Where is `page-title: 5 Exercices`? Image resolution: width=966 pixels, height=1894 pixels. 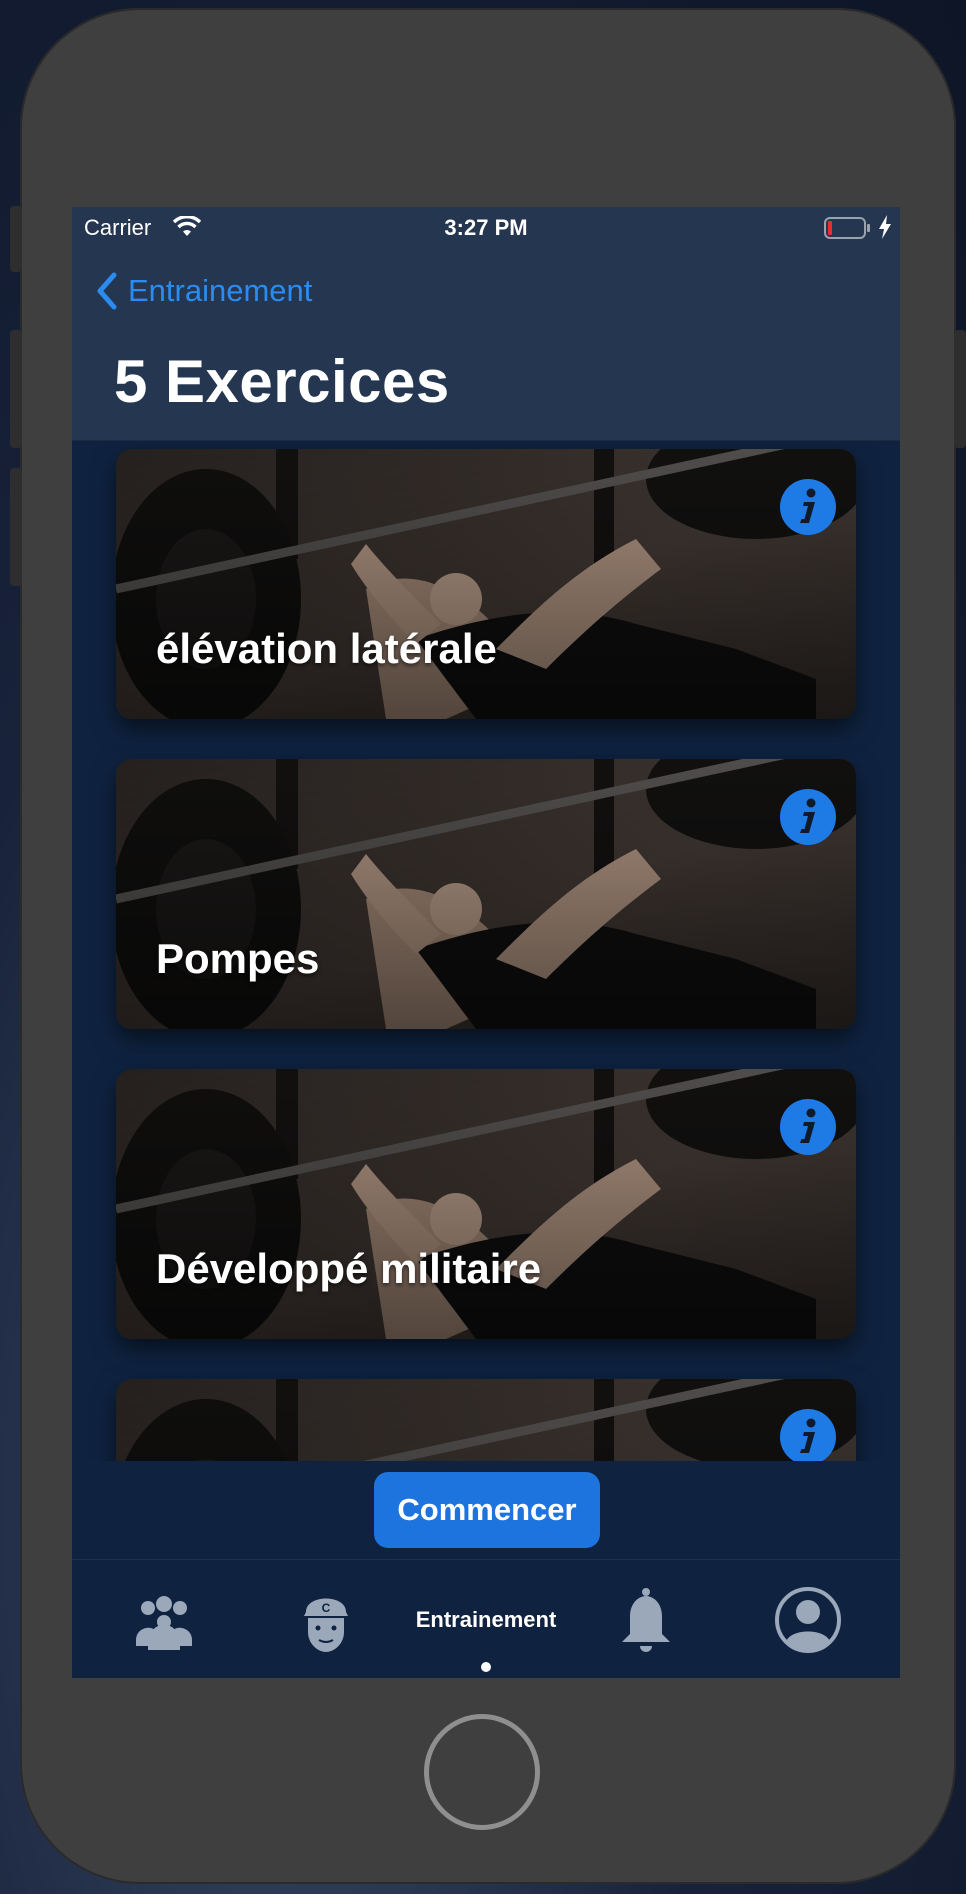 page-title: 5 Exercices is located at coordinates (282, 381).